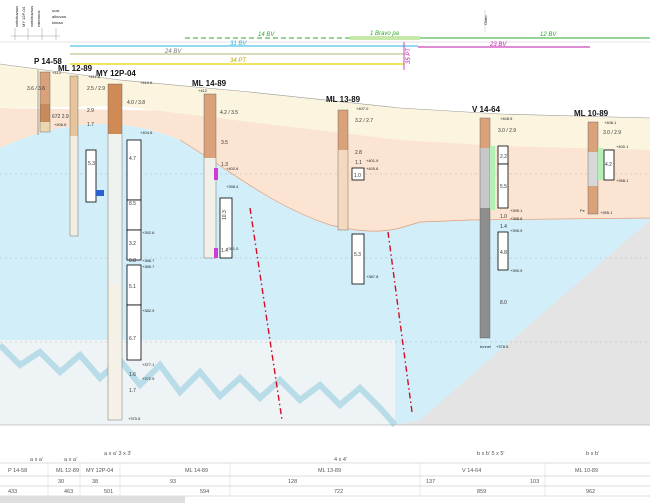 This screenshot has width=650, height=503. What do you see at coordinates (136, 103) in the screenshot?
I see `layer-text: 4.0 / 3.8` at bounding box center [136, 103].